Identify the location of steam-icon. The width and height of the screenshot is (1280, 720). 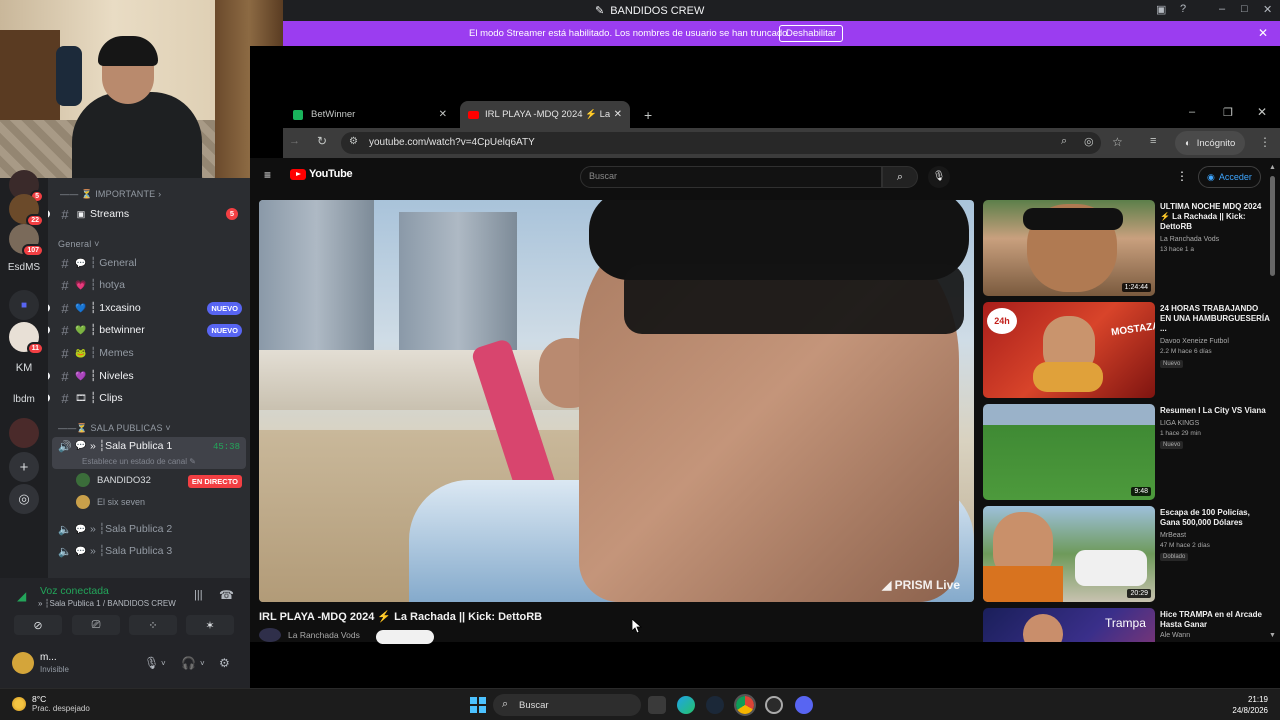
(715, 705).